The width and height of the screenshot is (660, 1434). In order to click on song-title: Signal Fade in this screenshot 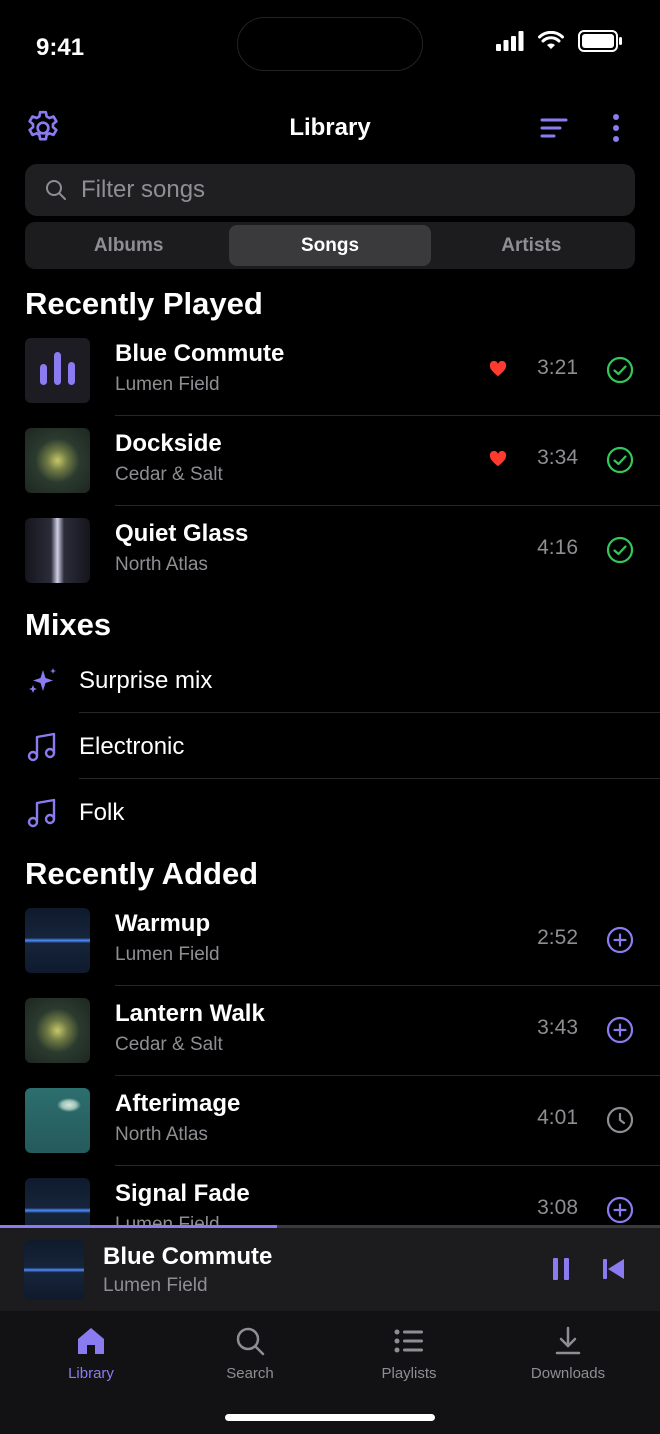, I will do `click(182, 1193)`.